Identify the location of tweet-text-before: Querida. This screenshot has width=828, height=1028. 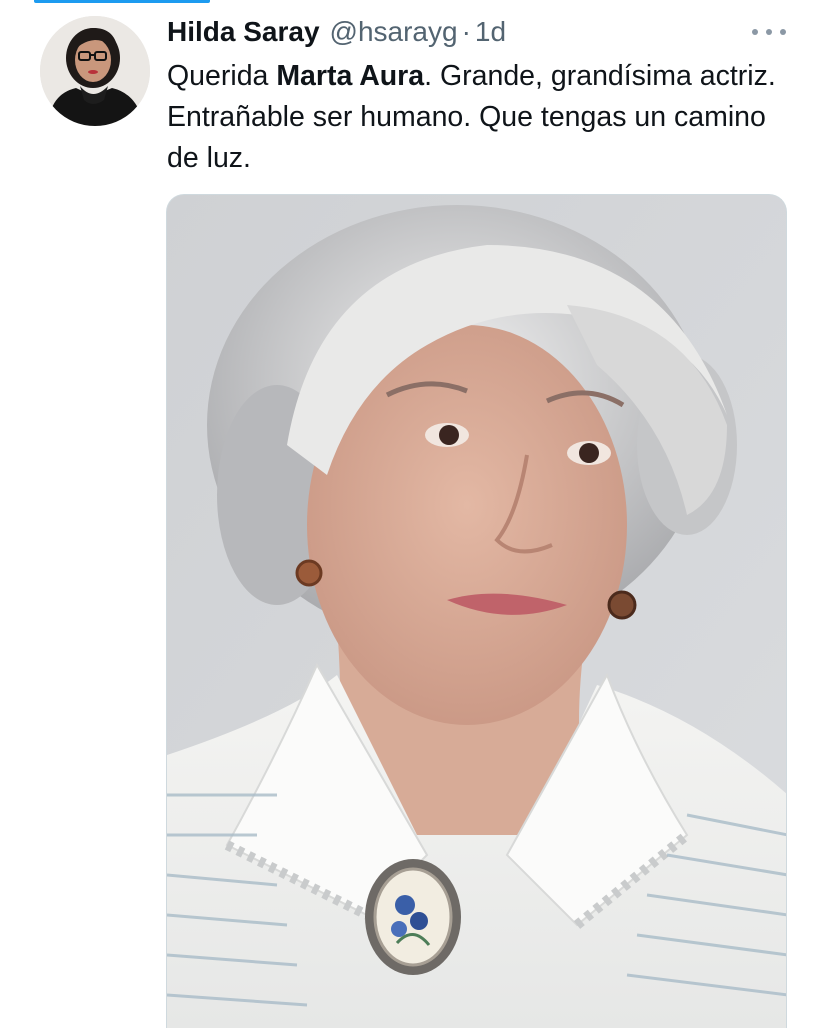
(222, 76).